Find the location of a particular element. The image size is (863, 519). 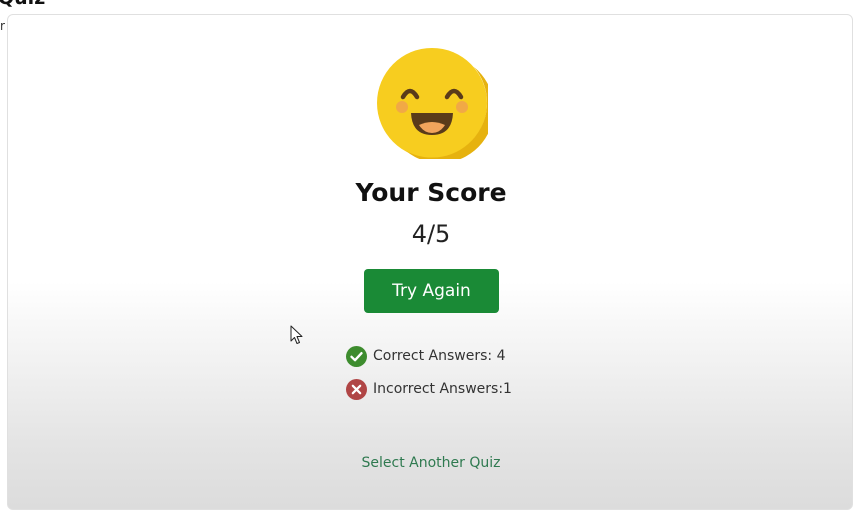

correct-answers-text: Correct Answers: 4 is located at coordinates (439, 356).